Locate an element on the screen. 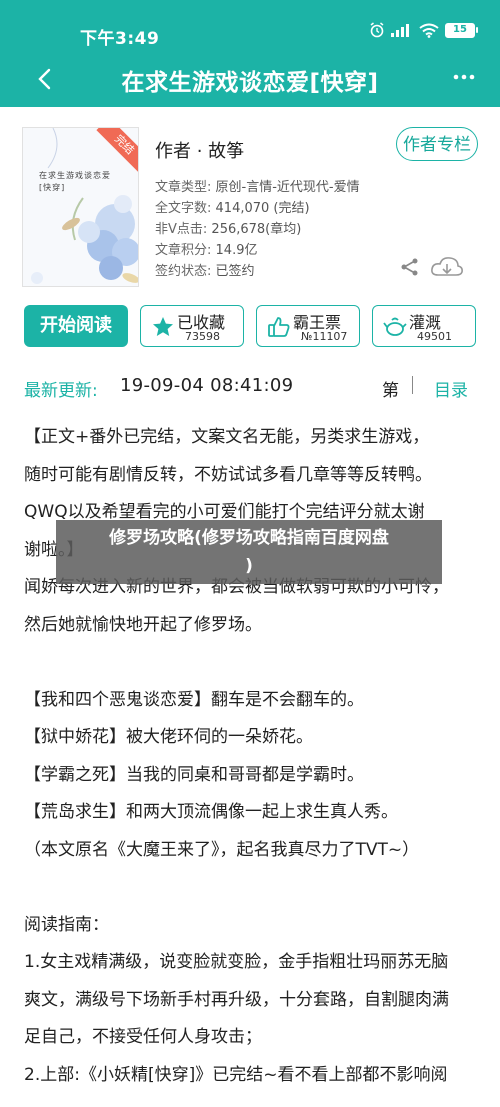 The height and width of the screenshot is (1107, 500). overlay-line-2: ) is located at coordinates (249, 566).